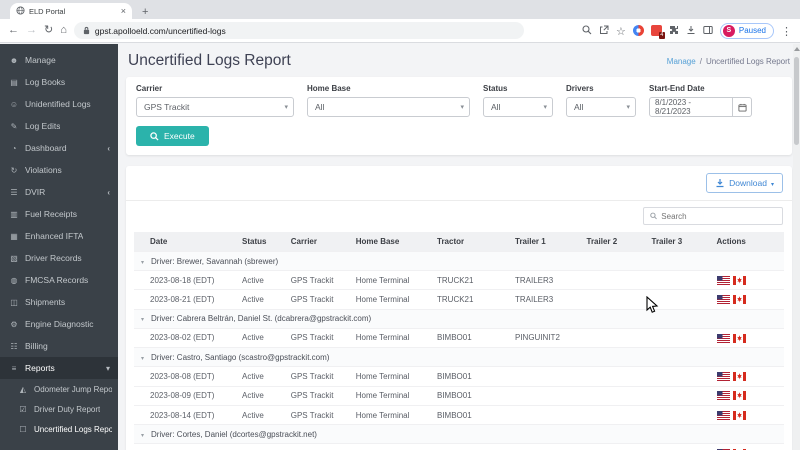 The height and width of the screenshot is (450, 800). I want to click on sidebar-item-enhanced-ifta: ▦ Enhanced IFTA, so click(59, 236).